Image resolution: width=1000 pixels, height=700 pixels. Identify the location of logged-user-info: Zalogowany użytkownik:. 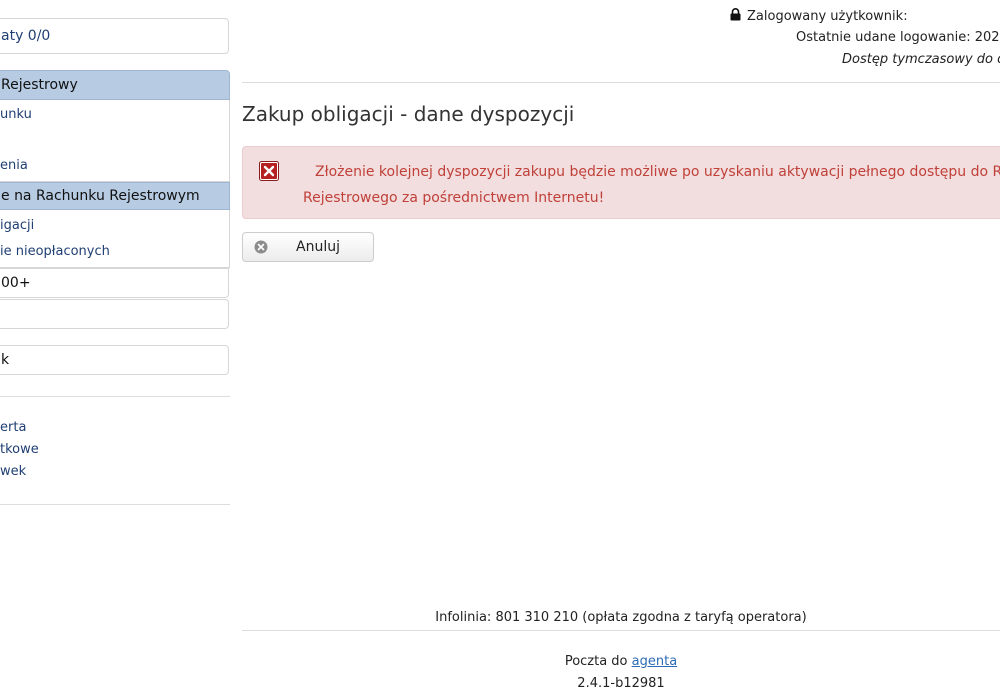
(819, 16).